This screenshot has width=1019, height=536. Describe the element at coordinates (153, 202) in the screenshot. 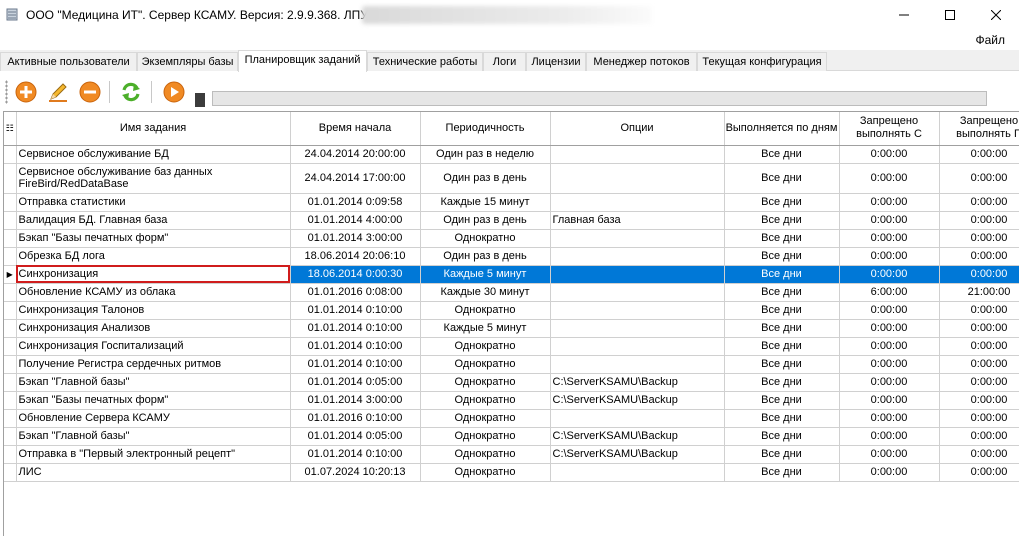

I see `cell-name: Отправка статистики` at that location.